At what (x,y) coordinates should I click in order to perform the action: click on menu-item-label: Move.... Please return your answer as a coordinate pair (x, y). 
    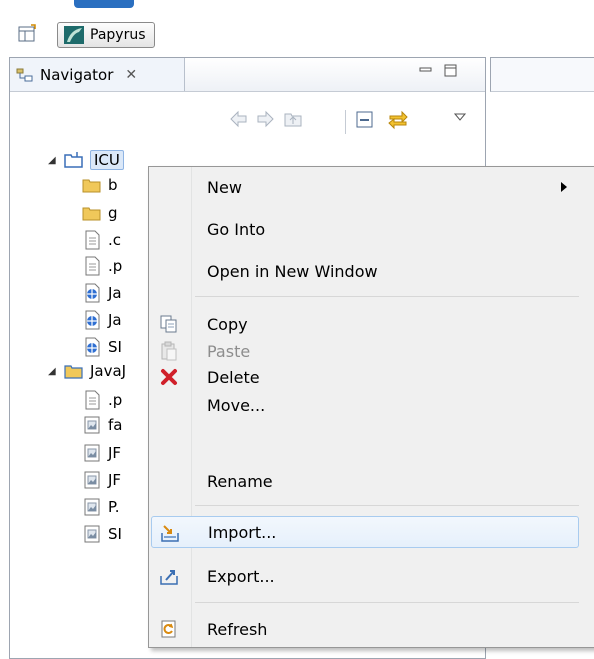
    Looking at the image, I should click on (236, 405).